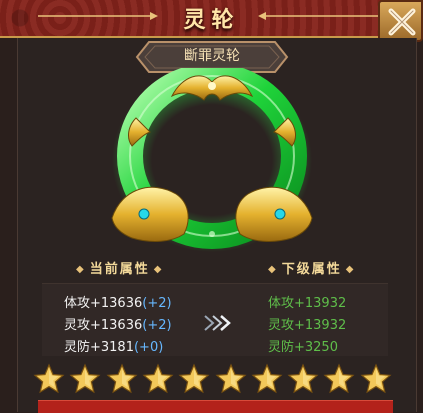  Describe the element at coordinates (307, 303) in the screenshot. I see `next-stat-value: 体攻+13932` at that location.